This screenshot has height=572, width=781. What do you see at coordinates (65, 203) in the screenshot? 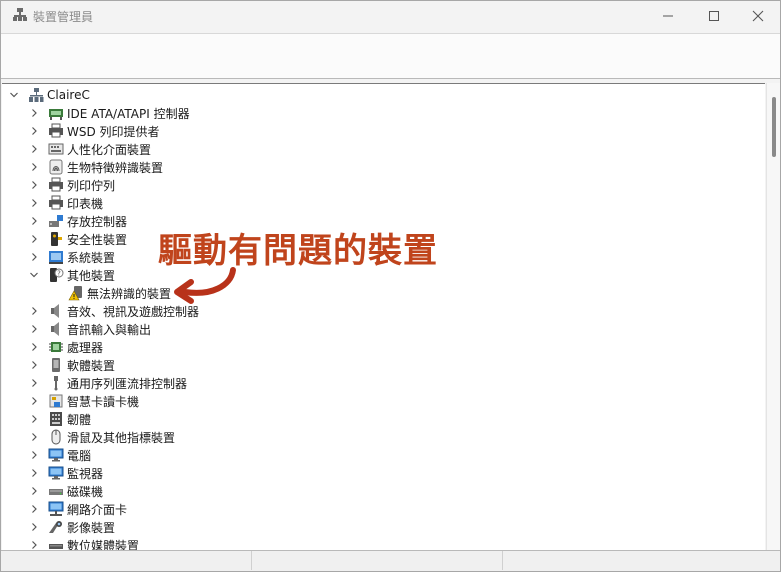
I see `tree-item: 印表機` at bounding box center [65, 203].